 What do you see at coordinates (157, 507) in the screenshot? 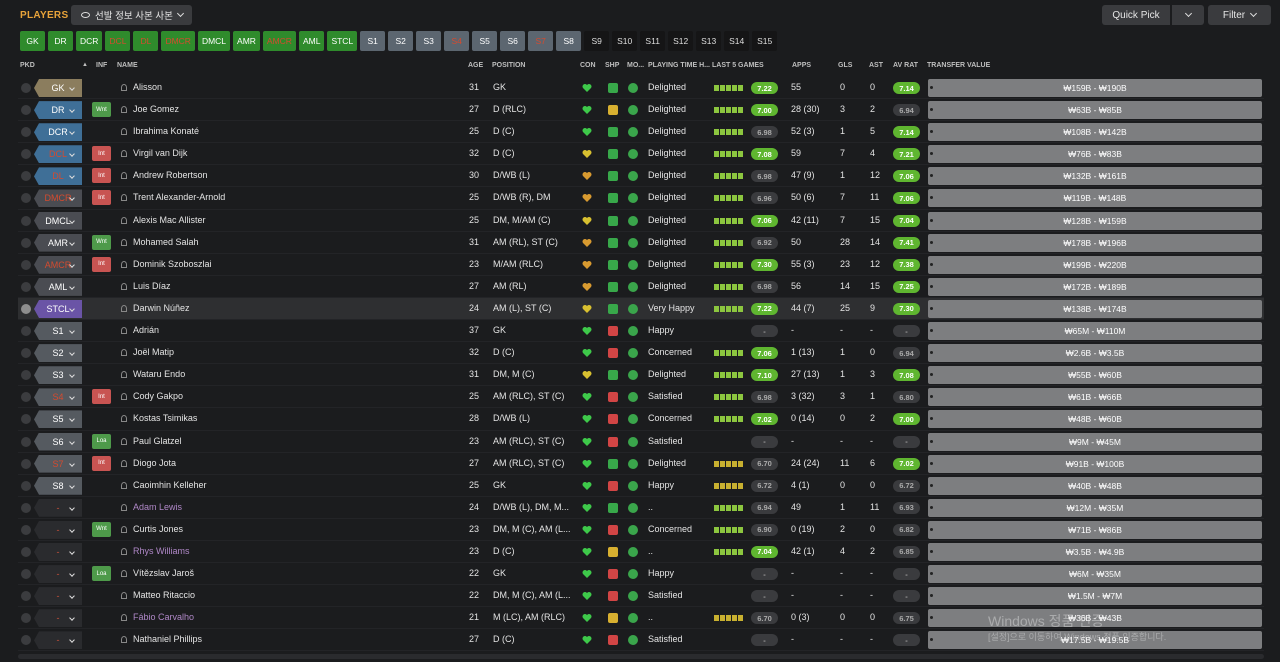
I see `player-name: Adam Lewis` at bounding box center [157, 507].